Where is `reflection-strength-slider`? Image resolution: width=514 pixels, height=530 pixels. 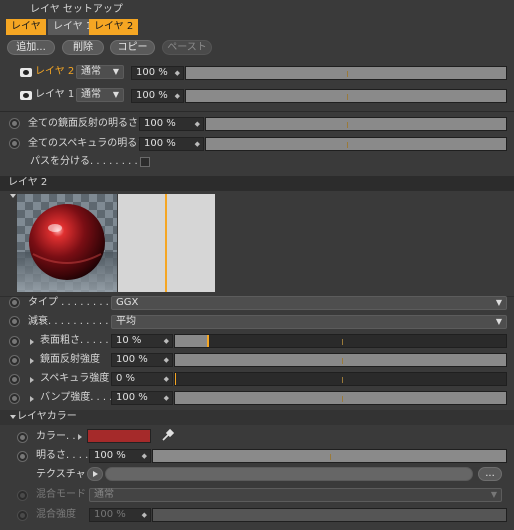
reflection-strength-slider is located at coordinates (340, 360).